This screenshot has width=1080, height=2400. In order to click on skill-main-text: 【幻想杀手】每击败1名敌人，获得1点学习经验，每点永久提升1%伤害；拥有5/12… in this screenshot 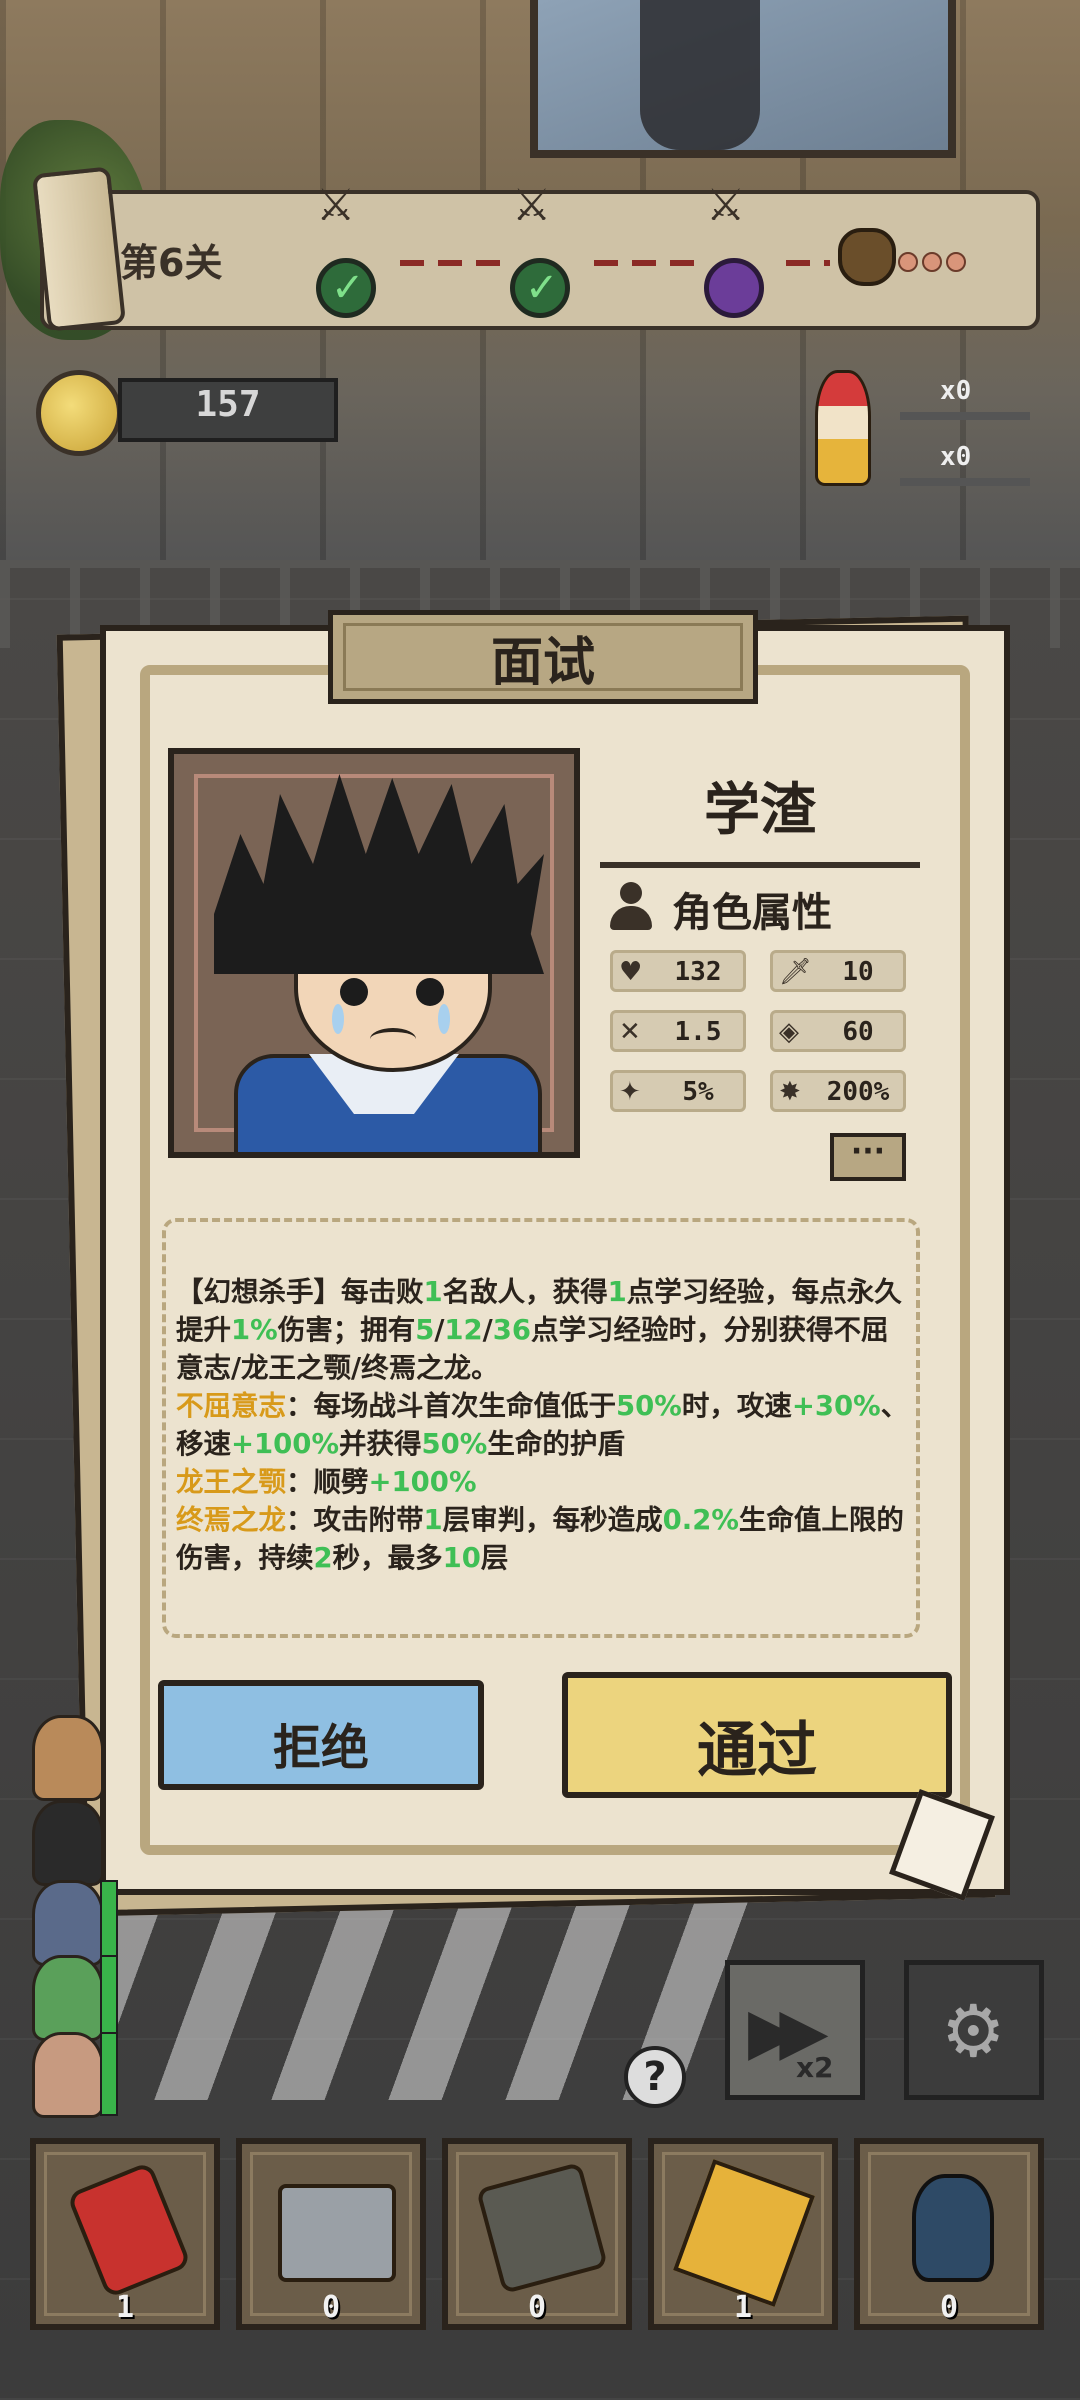, I will do `click(539, 1330)`.